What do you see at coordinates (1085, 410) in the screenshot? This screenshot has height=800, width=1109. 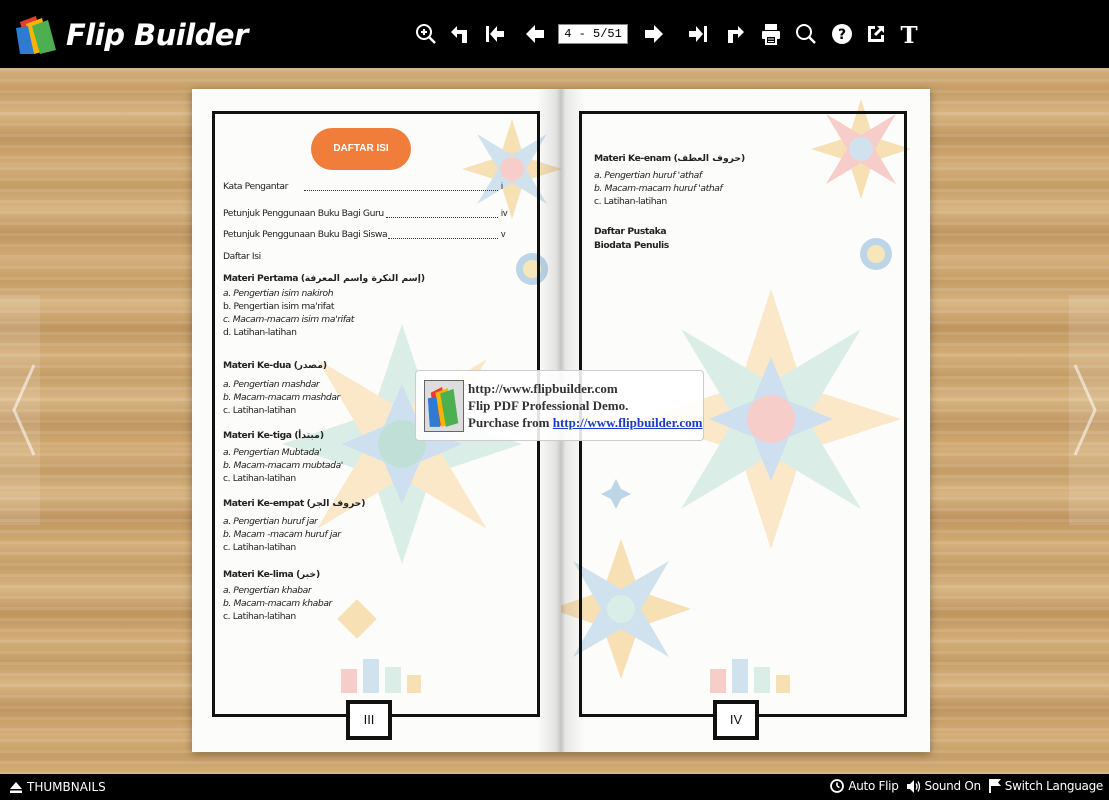 I see `chevron-right-icon` at bounding box center [1085, 410].